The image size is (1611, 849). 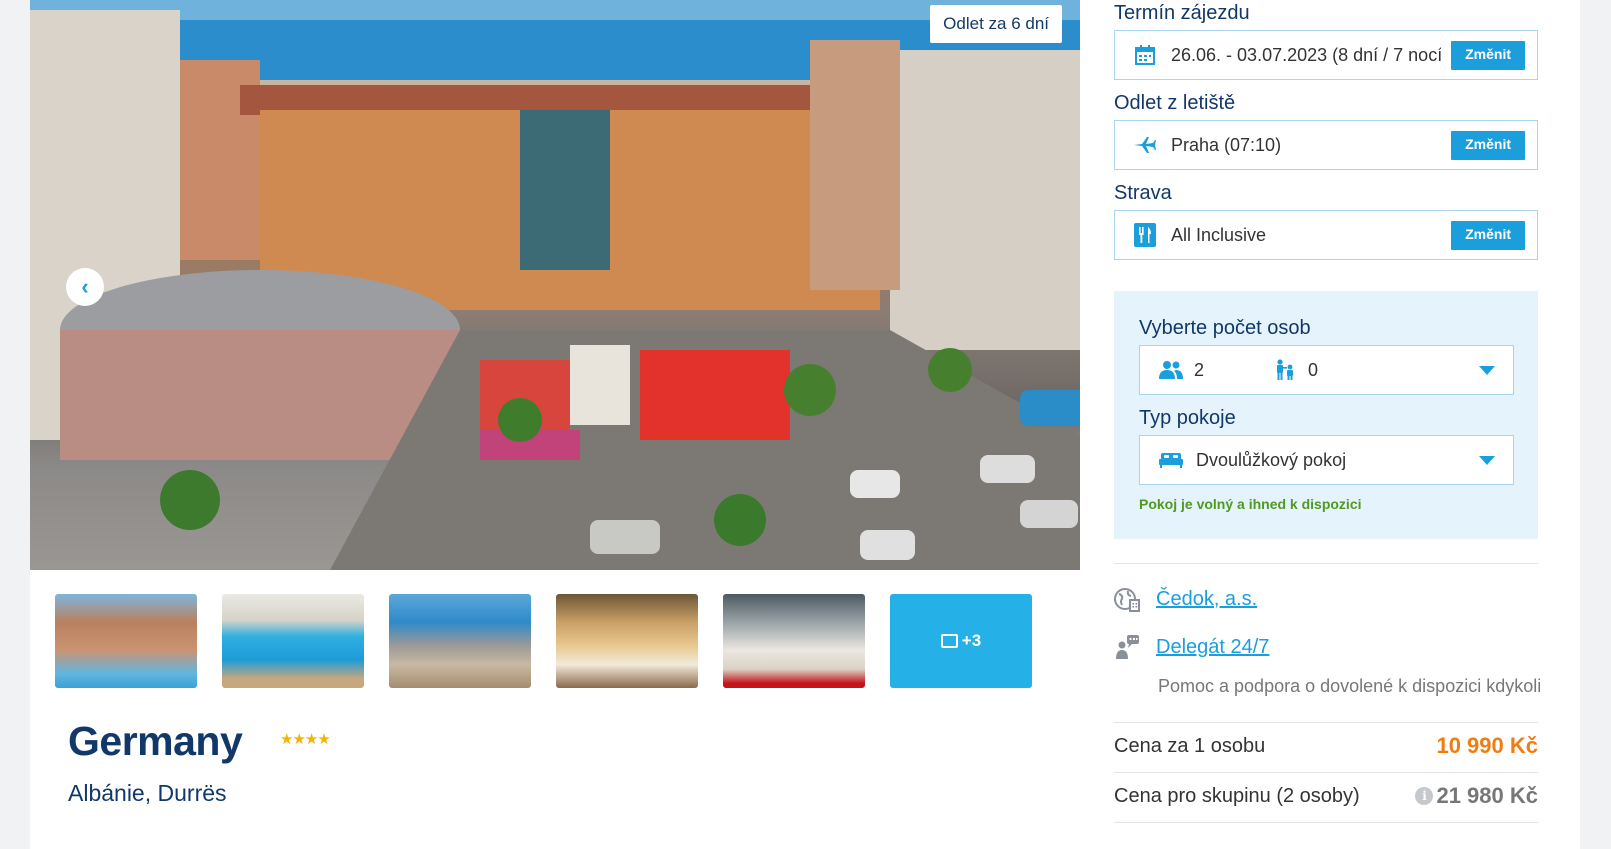 What do you see at coordinates (1143, 193) in the screenshot?
I see `board-label: Strava` at bounding box center [1143, 193].